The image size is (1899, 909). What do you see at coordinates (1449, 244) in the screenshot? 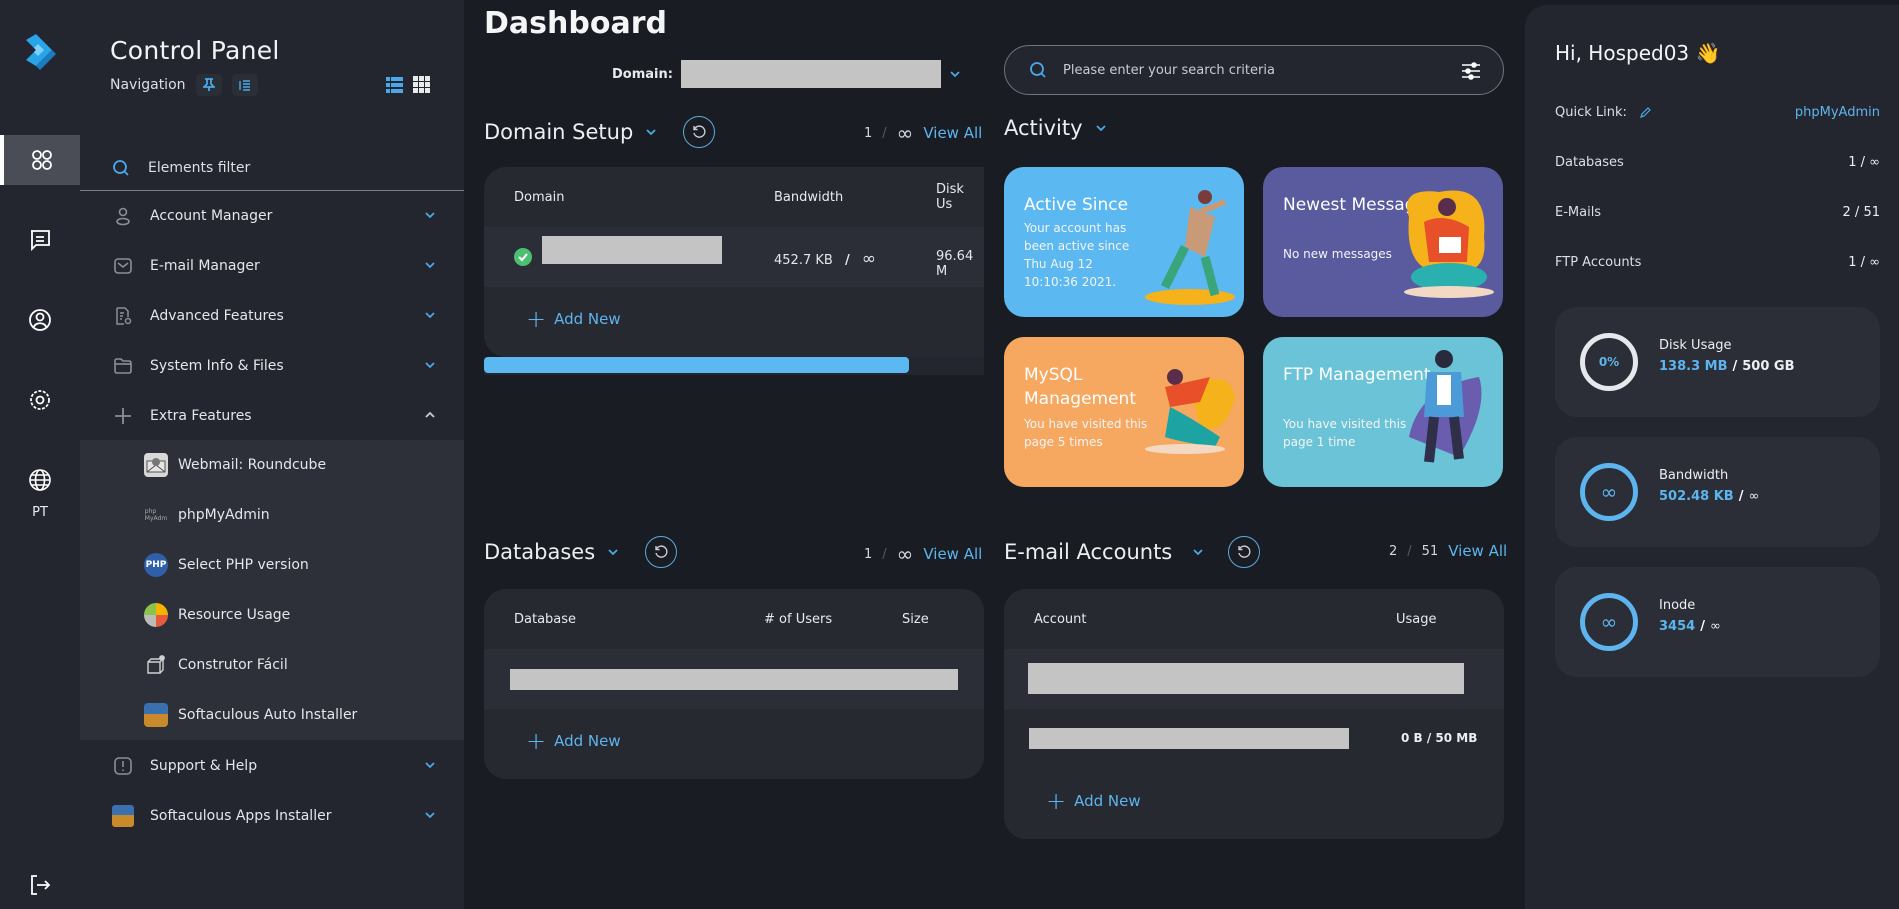
I see `reading-person-illustration` at bounding box center [1449, 244].